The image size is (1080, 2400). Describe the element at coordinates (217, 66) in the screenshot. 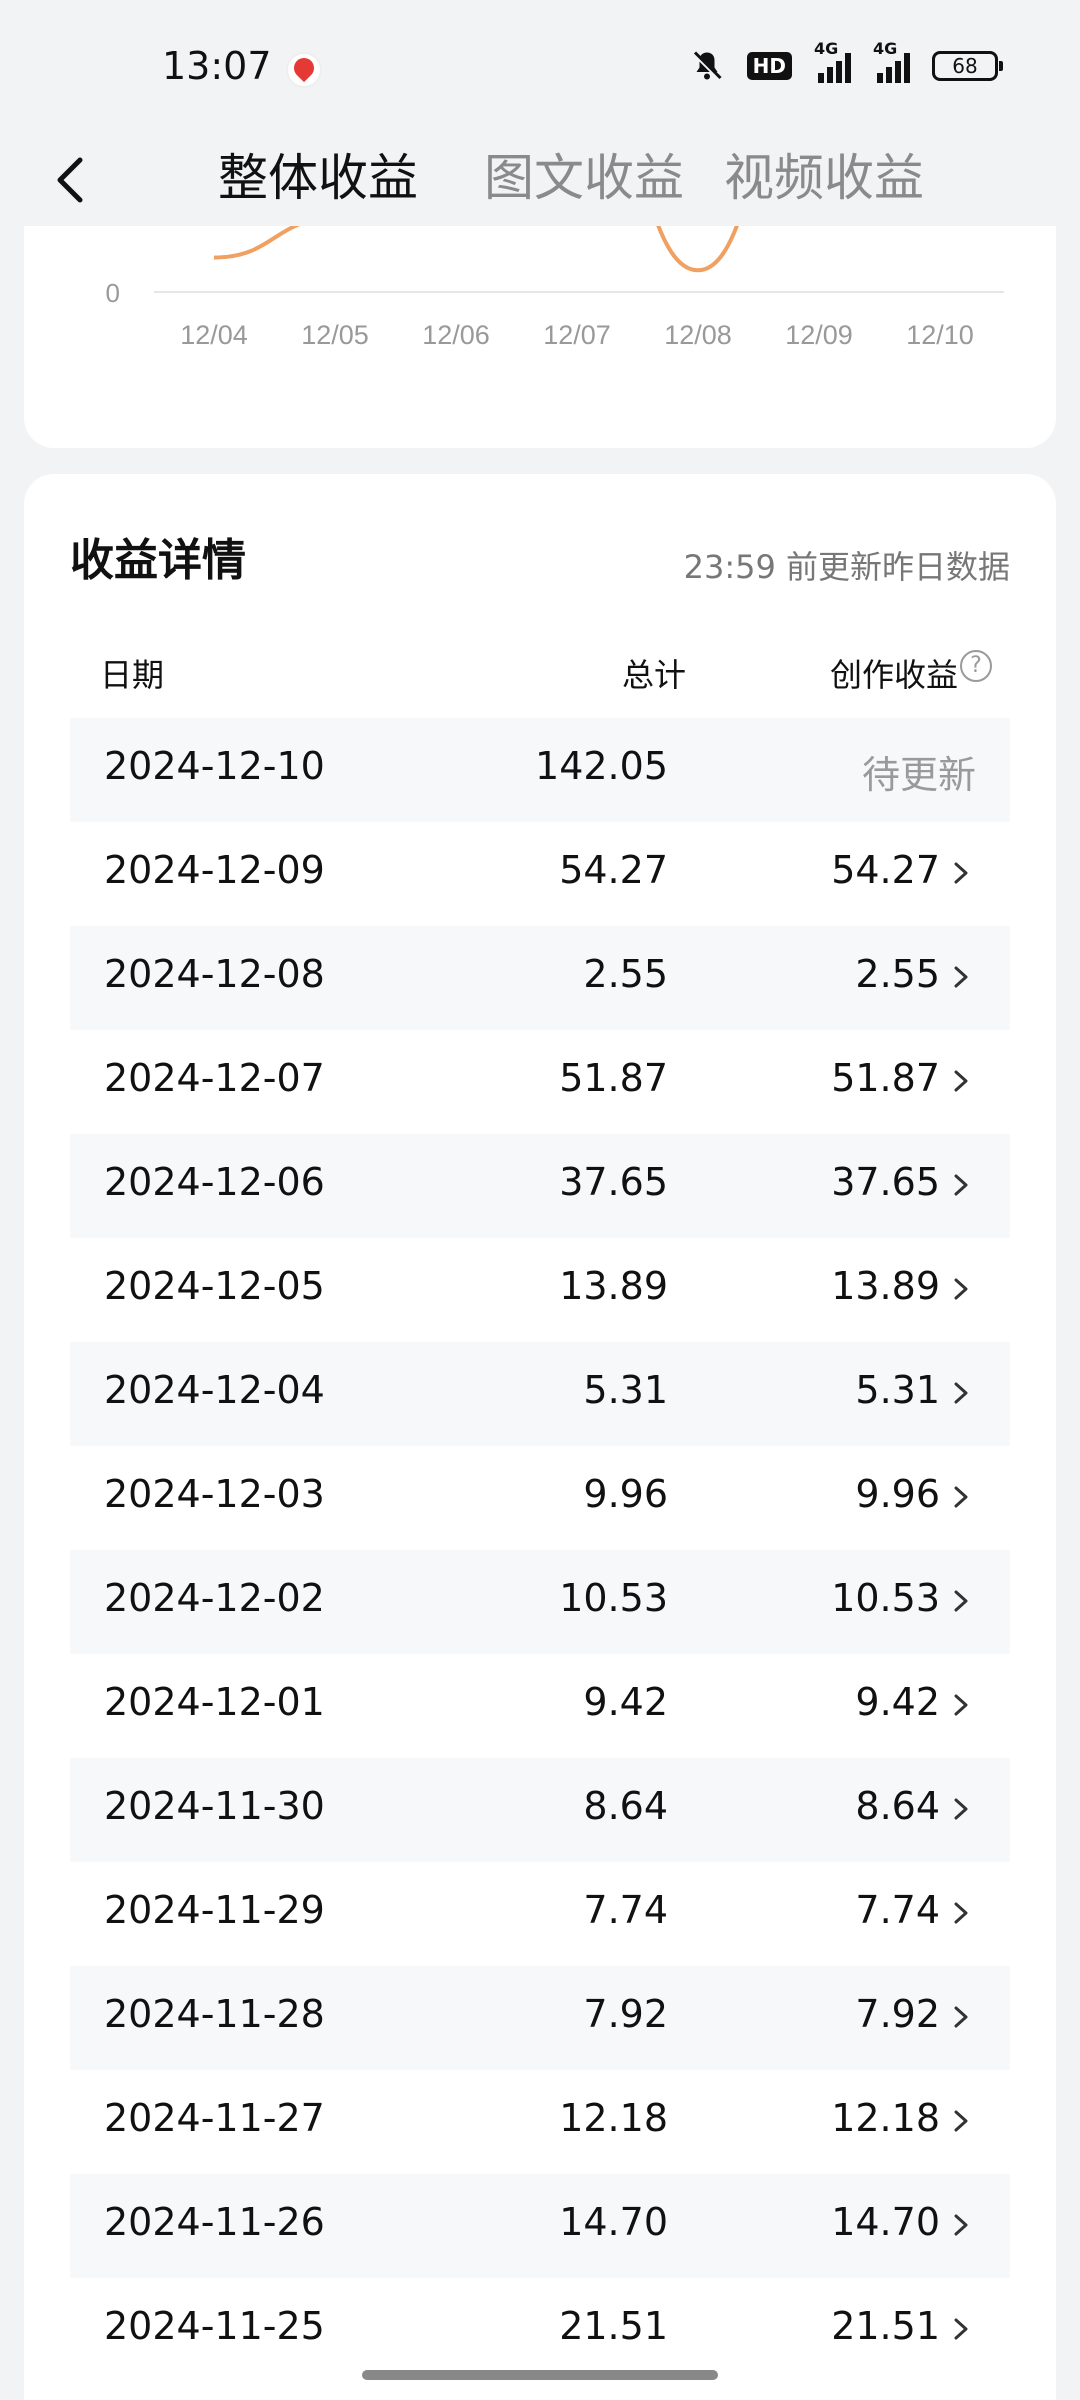

I see `status-time: 13:07` at that location.